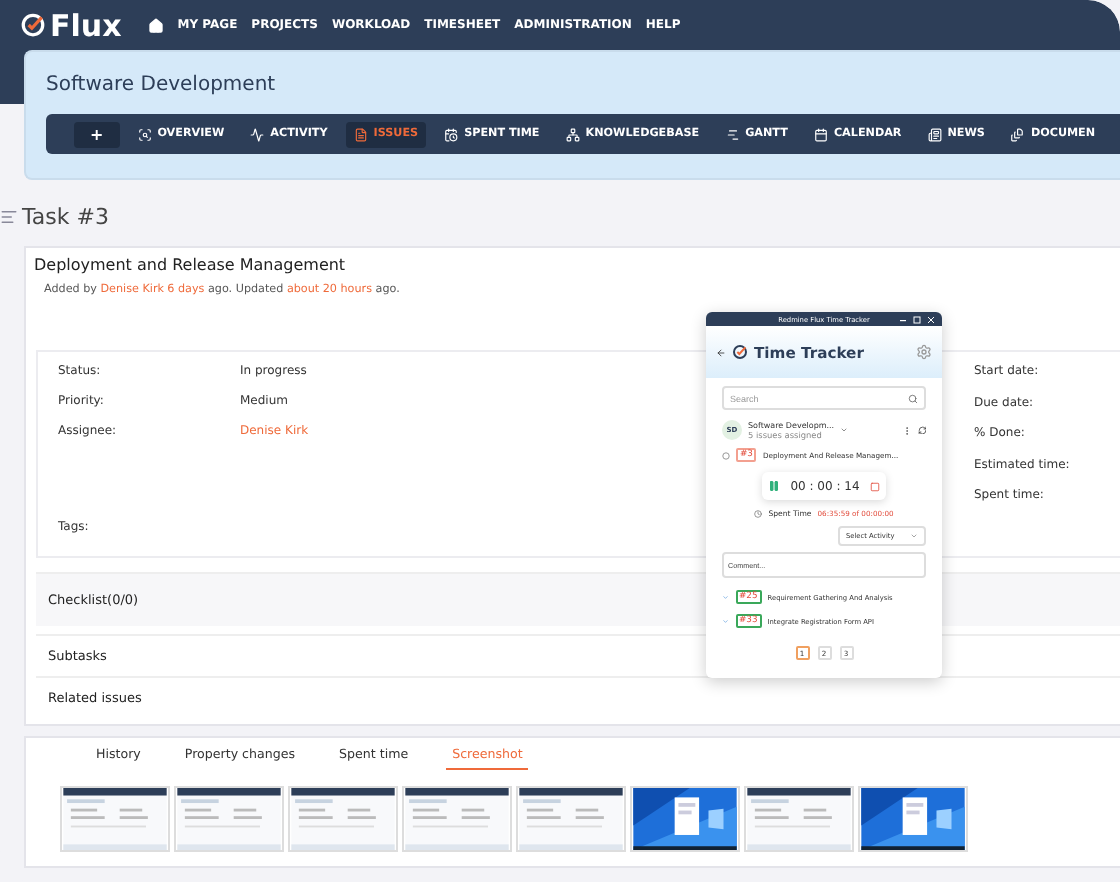 This screenshot has width=1120, height=882. I want to click on refresh-icon, so click(921, 430).